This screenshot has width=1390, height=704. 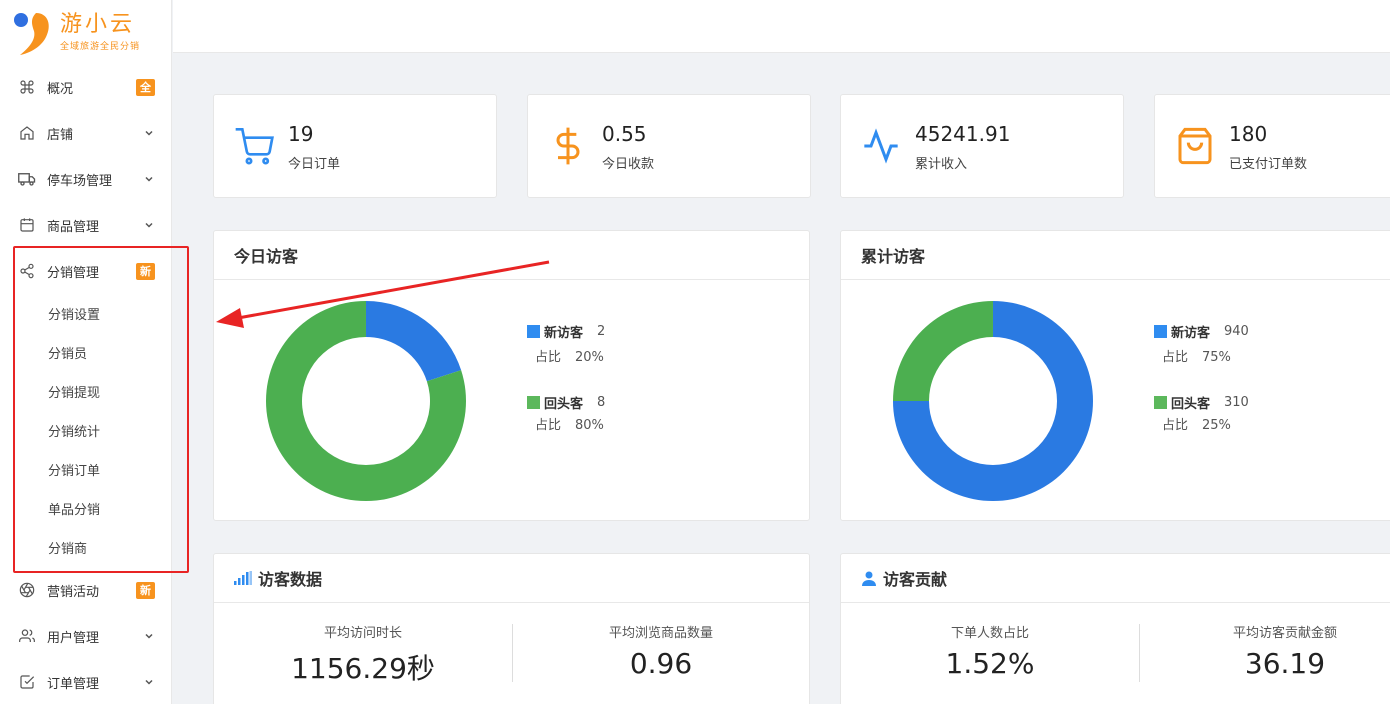 I want to click on metric-avg-contribution: 平均访客贡献金额 36.19, so click(x=1264, y=651).